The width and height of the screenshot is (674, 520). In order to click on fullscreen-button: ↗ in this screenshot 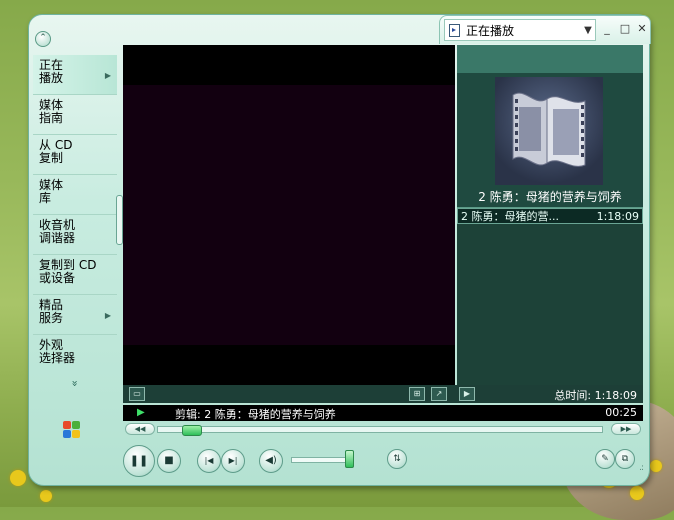, I will do `click(439, 394)`.